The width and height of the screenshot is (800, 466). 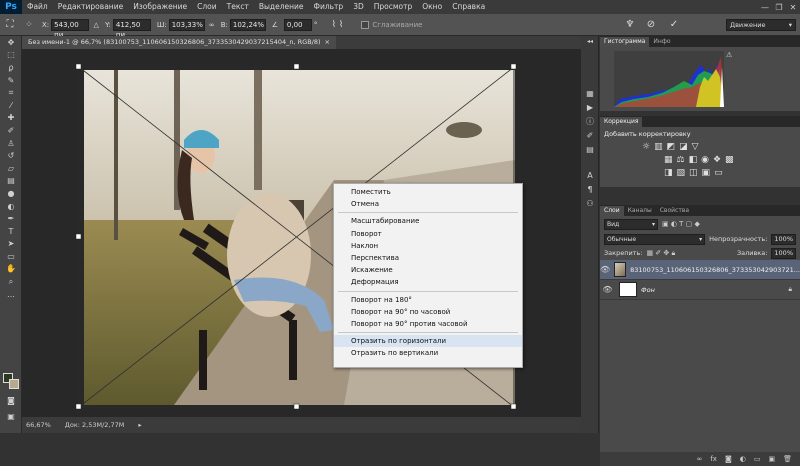 I want to click on exposure-icon: ◪, so click(x=683, y=147).